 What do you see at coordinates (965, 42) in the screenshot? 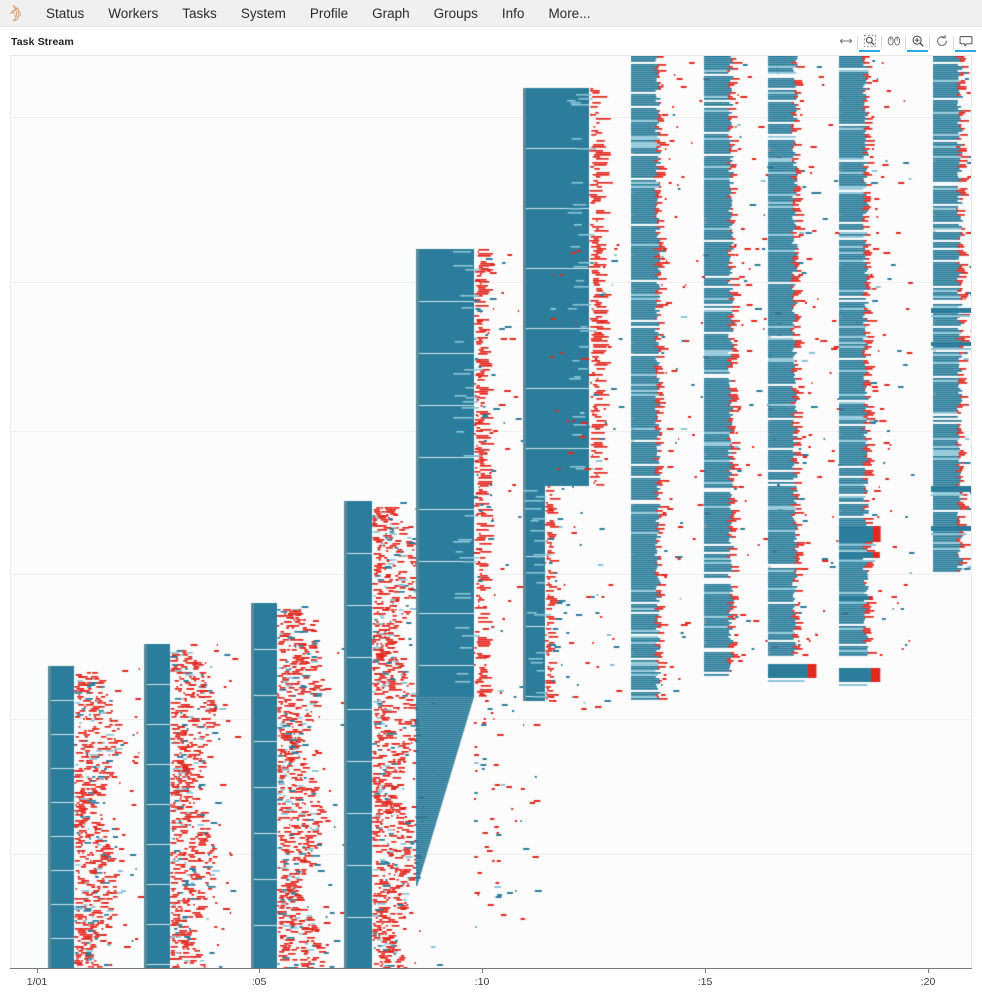
I see `hover-tool-icon` at bounding box center [965, 42].